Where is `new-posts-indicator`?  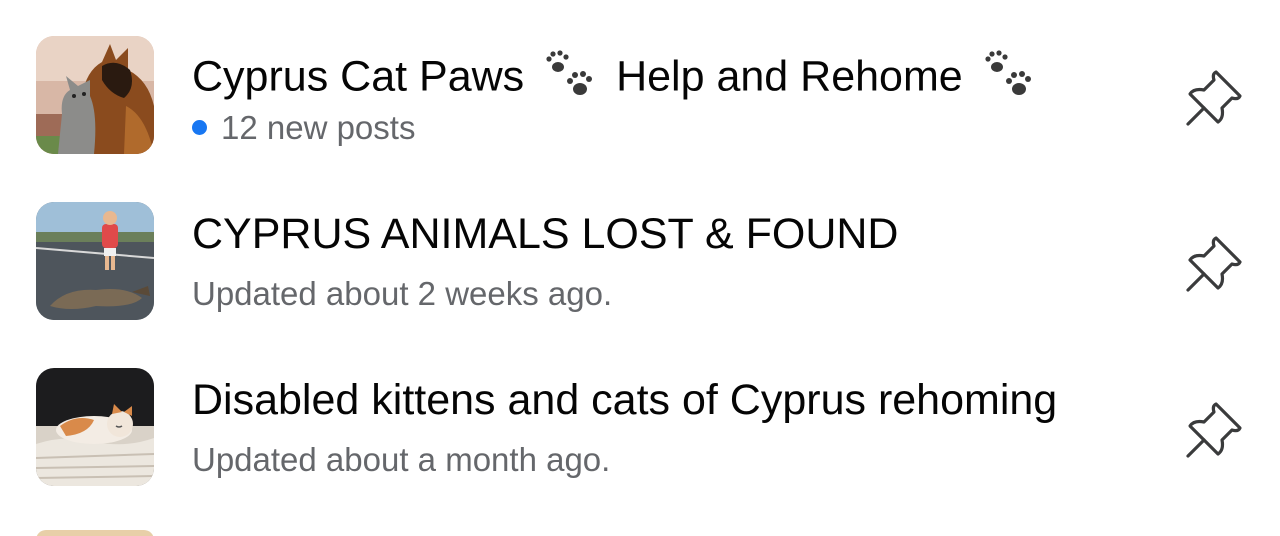 new-posts-indicator is located at coordinates (199, 127).